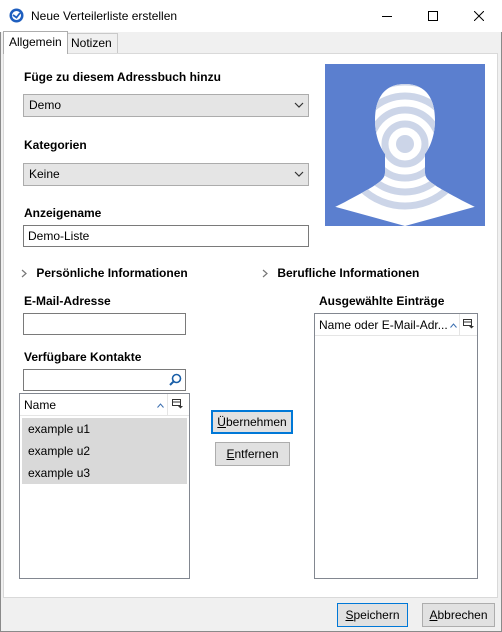 The height and width of the screenshot is (632, 502). I want to click on close-button, so click(479, 16).